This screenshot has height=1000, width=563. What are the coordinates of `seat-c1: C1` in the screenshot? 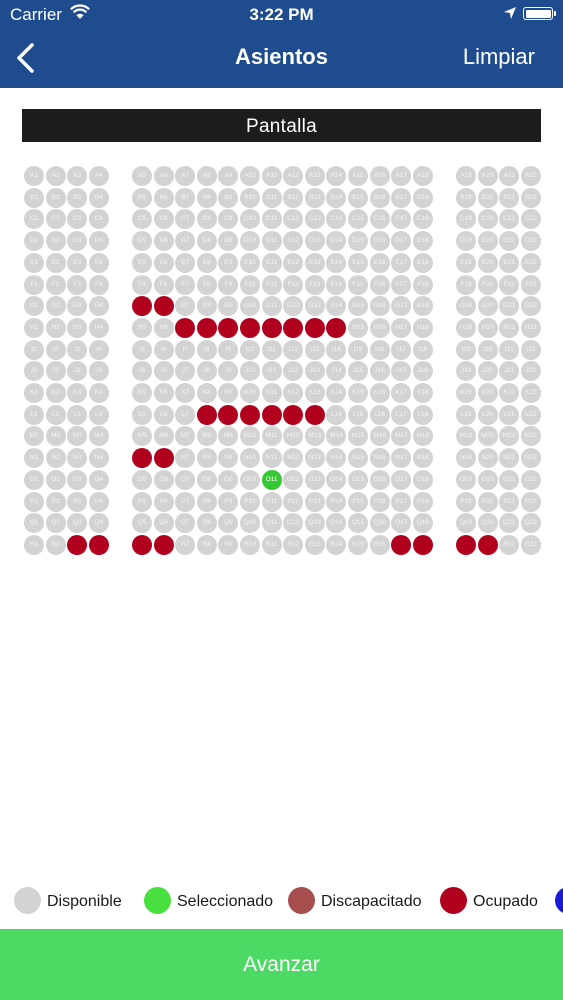 It's located at (34, 219).